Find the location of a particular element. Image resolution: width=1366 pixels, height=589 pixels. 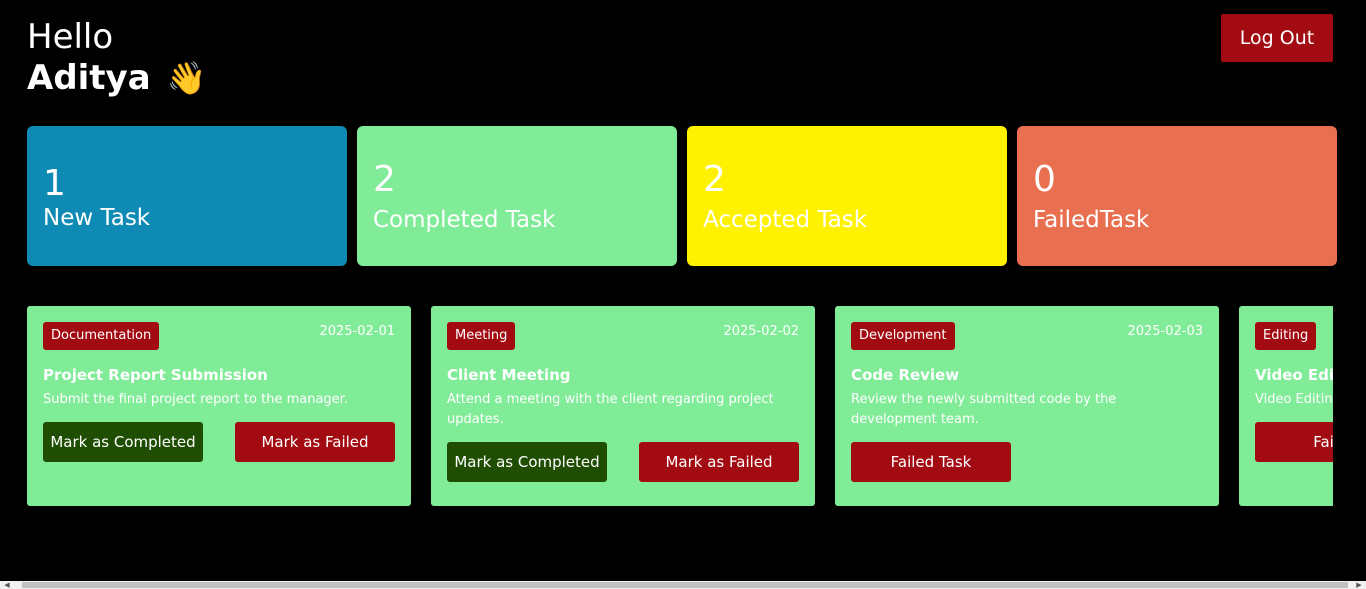

logout-button: Log Out is located at coordinates (1277, 38).